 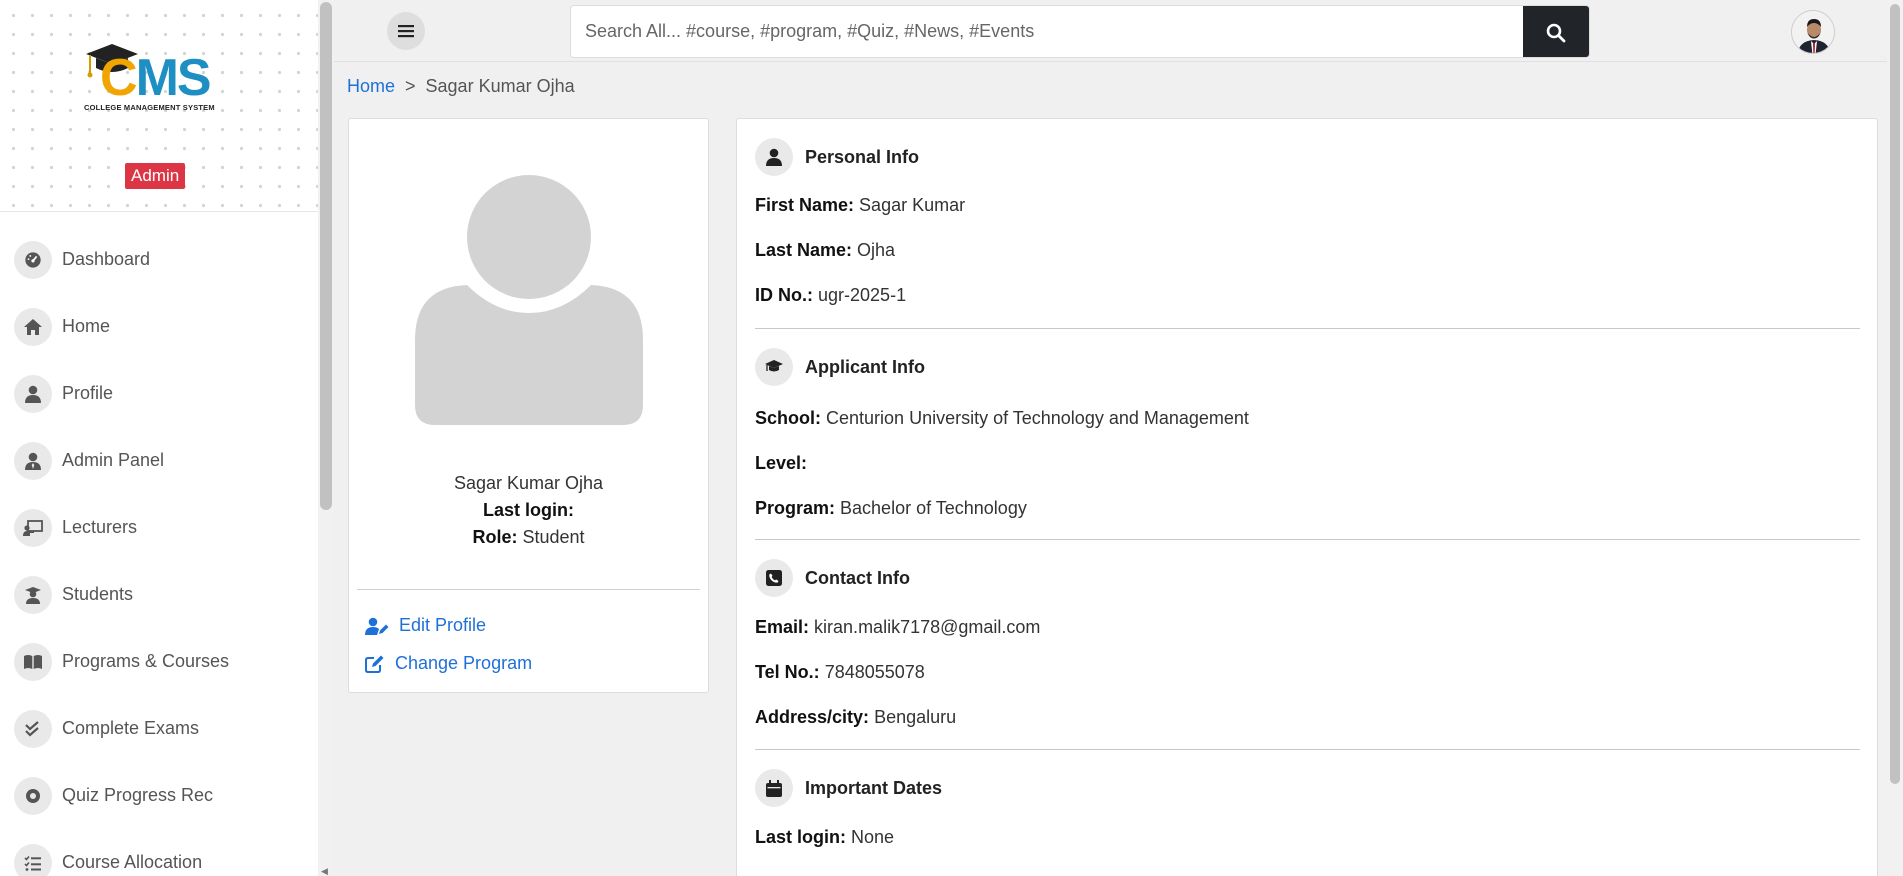 What do you see at coordinates (326, 256) in the screenshot?
I see `sidebar-scrollbar-thumb` at bounding box center [326, 256].